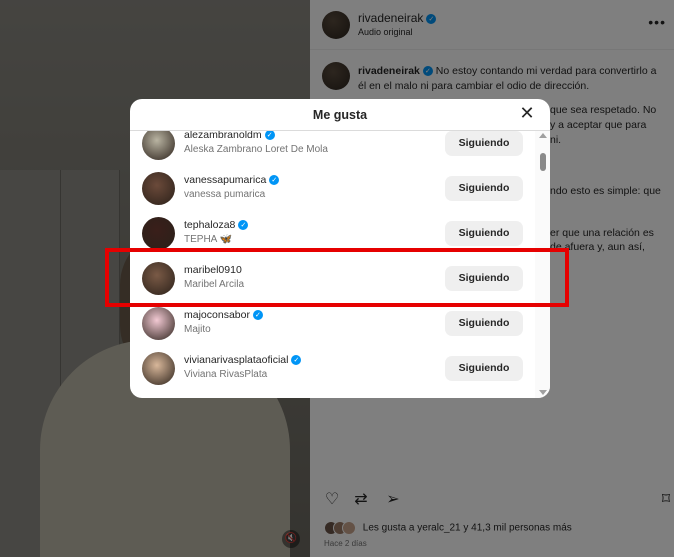 The height and width of the screenshot is (557, 674). Describe the element at coordinates (337, 277) in the screenshot. I see `highlight-box` at that location.